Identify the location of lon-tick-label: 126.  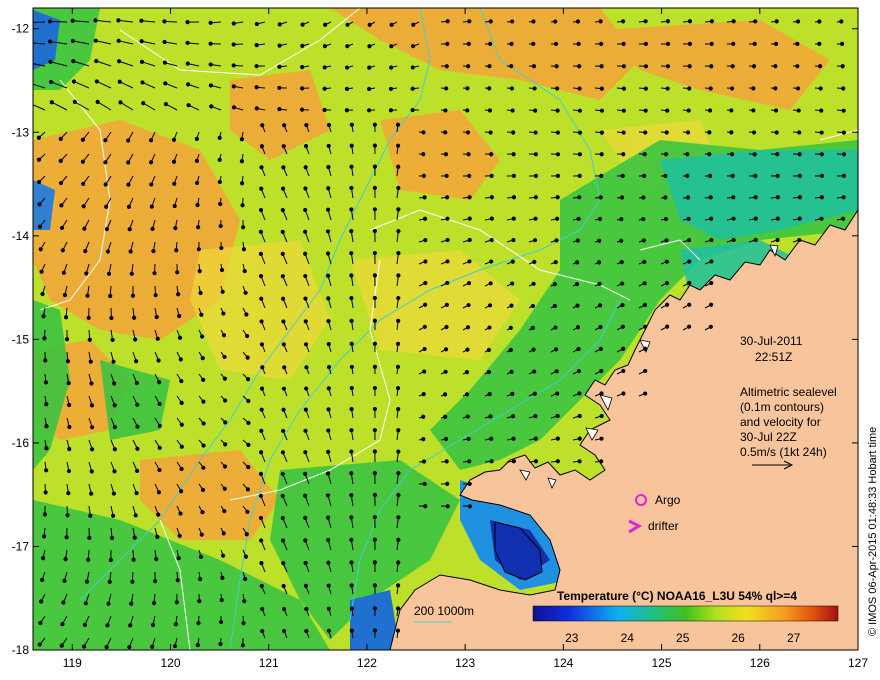
(760, 663).